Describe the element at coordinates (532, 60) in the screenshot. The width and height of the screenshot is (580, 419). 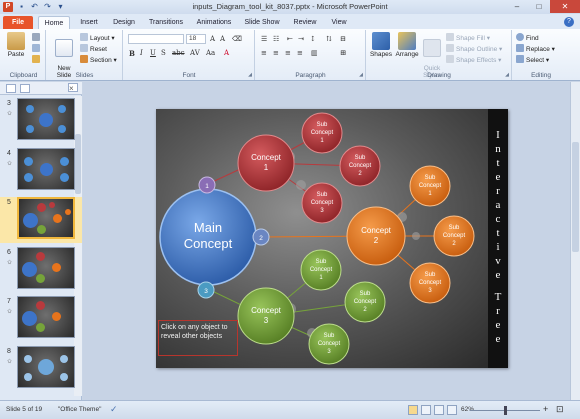
I see `select-button: Select ▾` at that location.